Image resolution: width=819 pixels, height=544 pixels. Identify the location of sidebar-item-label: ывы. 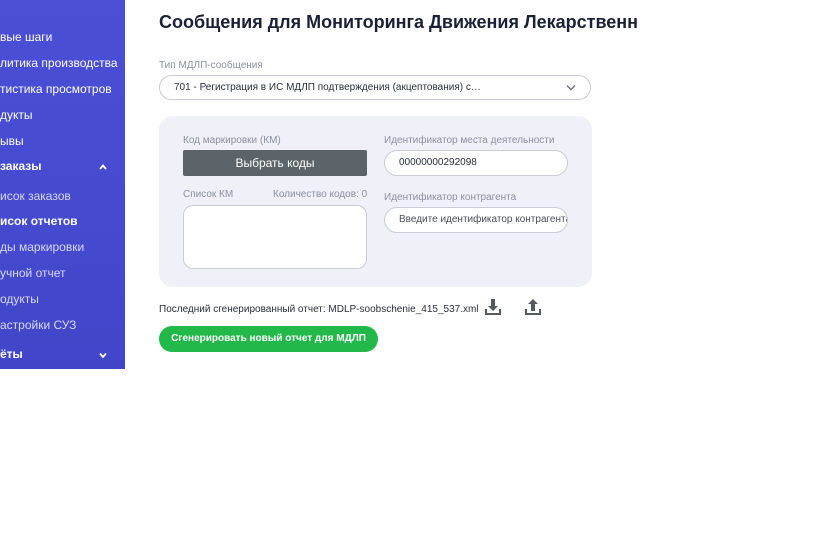
(12, 141).